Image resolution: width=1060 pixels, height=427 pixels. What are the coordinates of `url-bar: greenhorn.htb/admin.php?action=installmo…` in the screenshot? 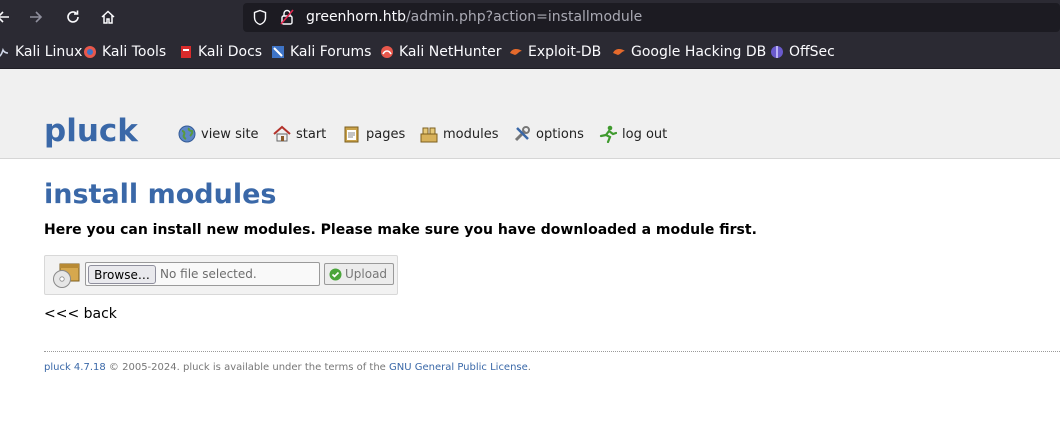 It's located at (651, 17).